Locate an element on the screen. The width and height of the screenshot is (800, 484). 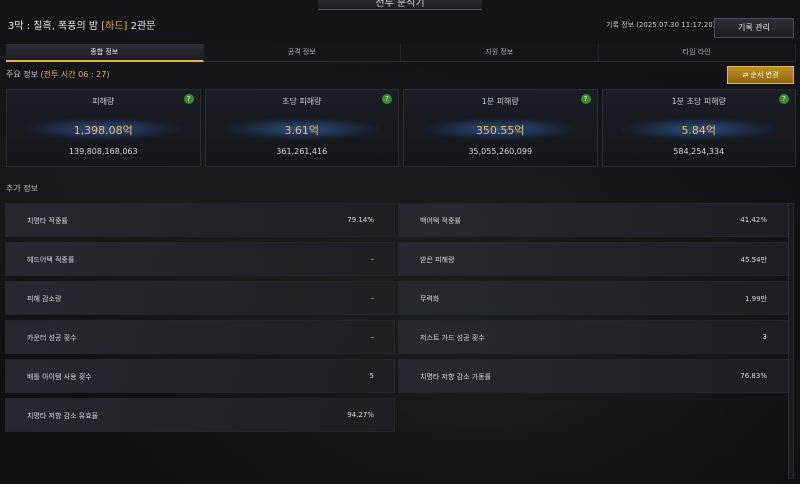
stat-row: 치명타 저항 감소 가동률 76.83% is located at coordinates (593, 376).